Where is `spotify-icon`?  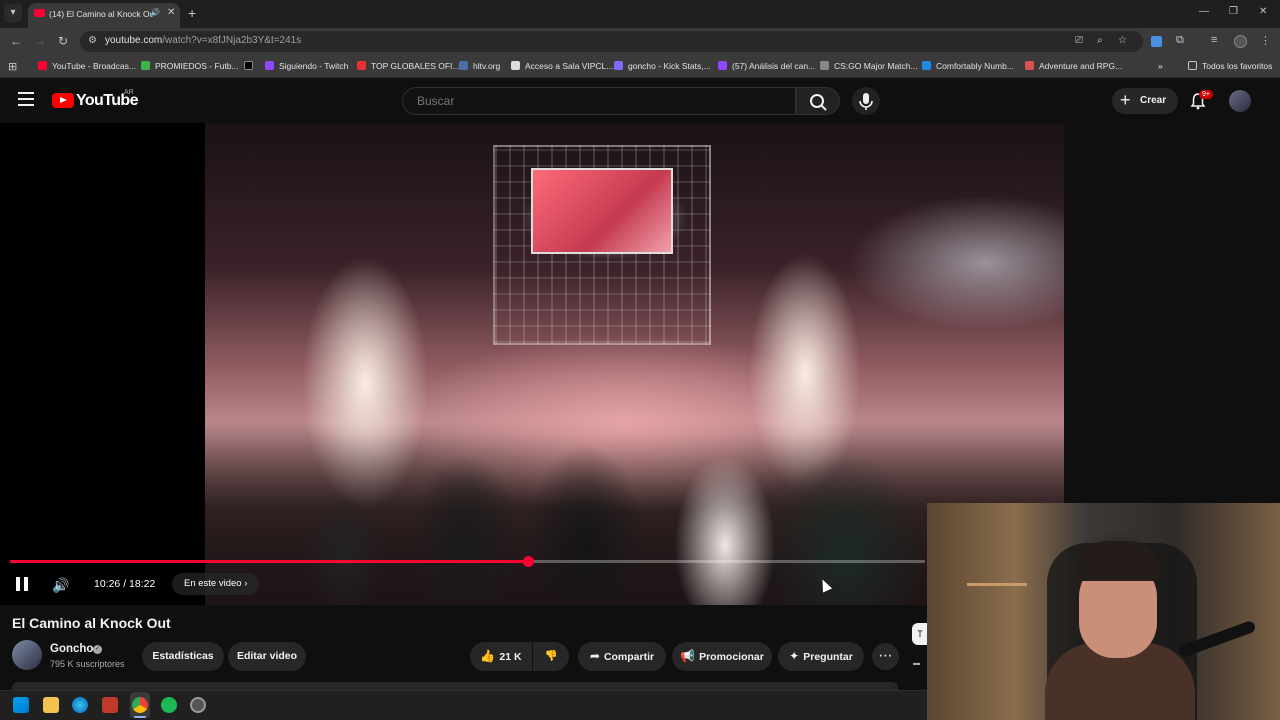
spotify-icon is located at coordinates (169, 705).